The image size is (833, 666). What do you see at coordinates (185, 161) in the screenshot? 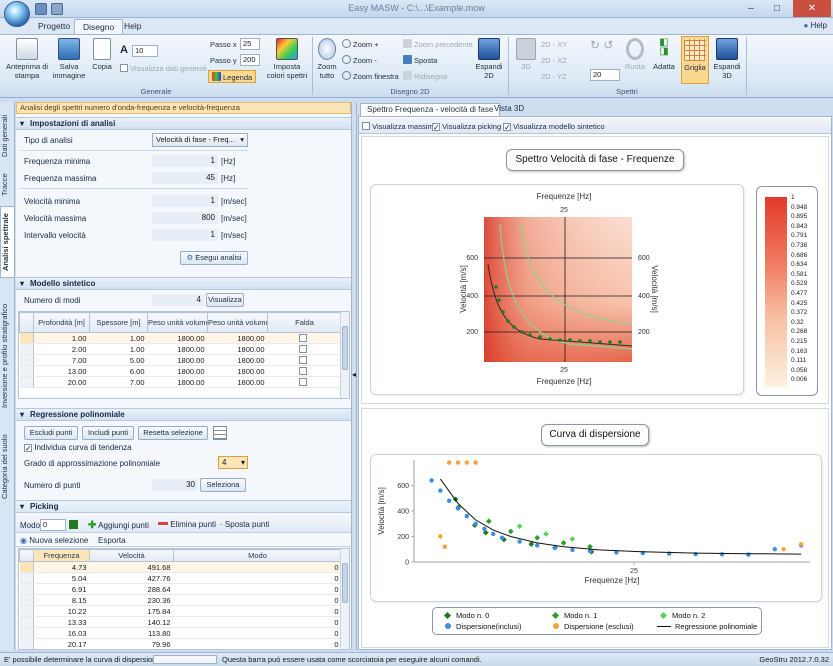
I see `freq-min-input: 1` at bounding box center [185, 161].